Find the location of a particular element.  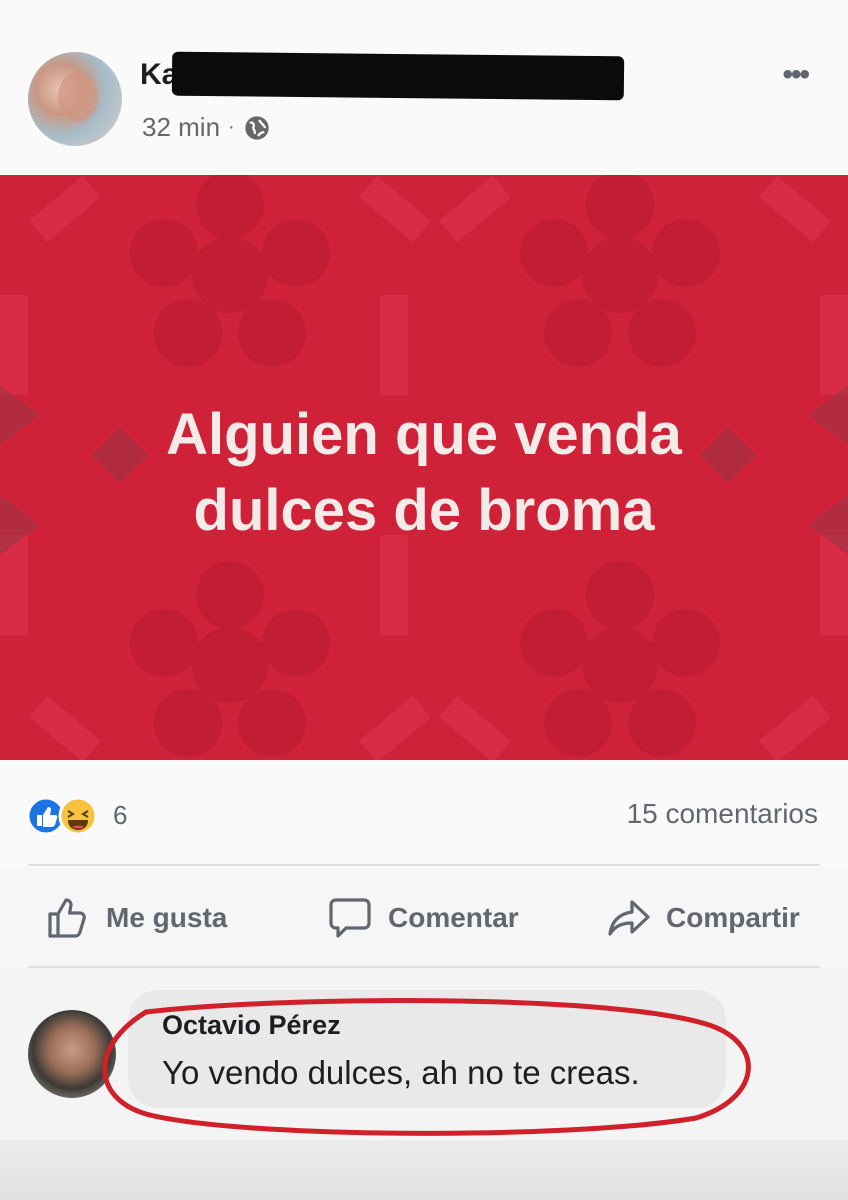

comment-button: Comentar is located at coordinates (422, 918).